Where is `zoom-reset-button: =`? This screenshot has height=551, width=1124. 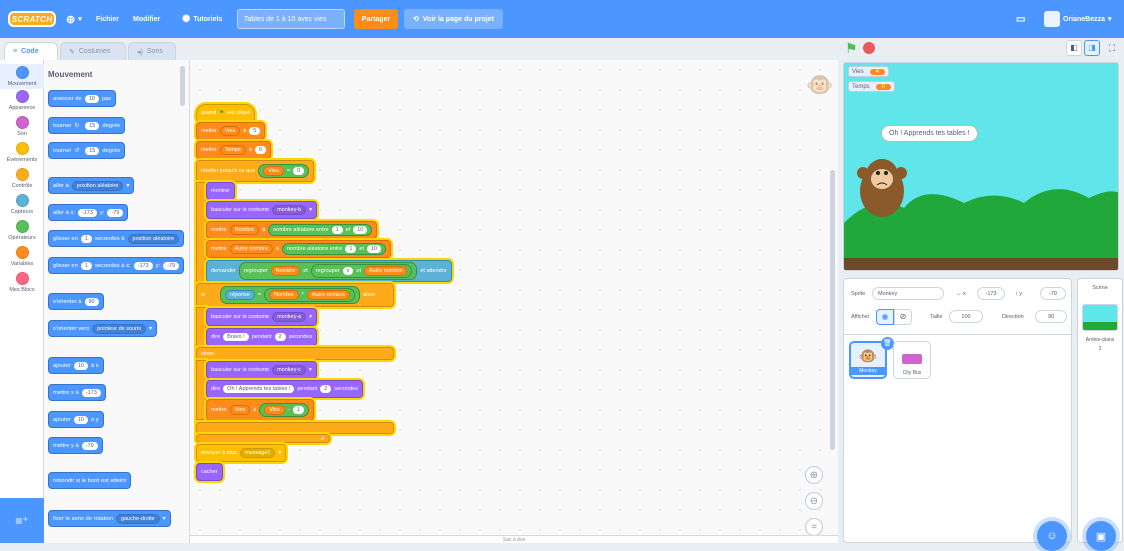
zoom-reset-button: = is located at coordinates (814, 526).